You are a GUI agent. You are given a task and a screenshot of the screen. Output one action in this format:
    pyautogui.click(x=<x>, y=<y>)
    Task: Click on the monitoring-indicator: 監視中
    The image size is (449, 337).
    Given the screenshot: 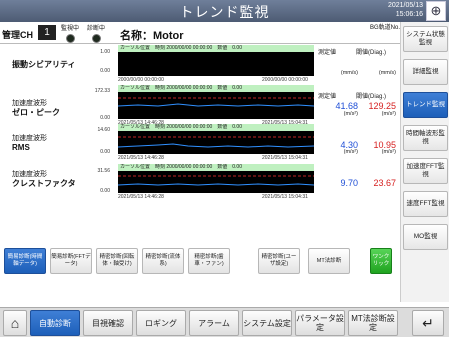 What is the action you would take?
    pyautogui.click(x=70, y=33)
    